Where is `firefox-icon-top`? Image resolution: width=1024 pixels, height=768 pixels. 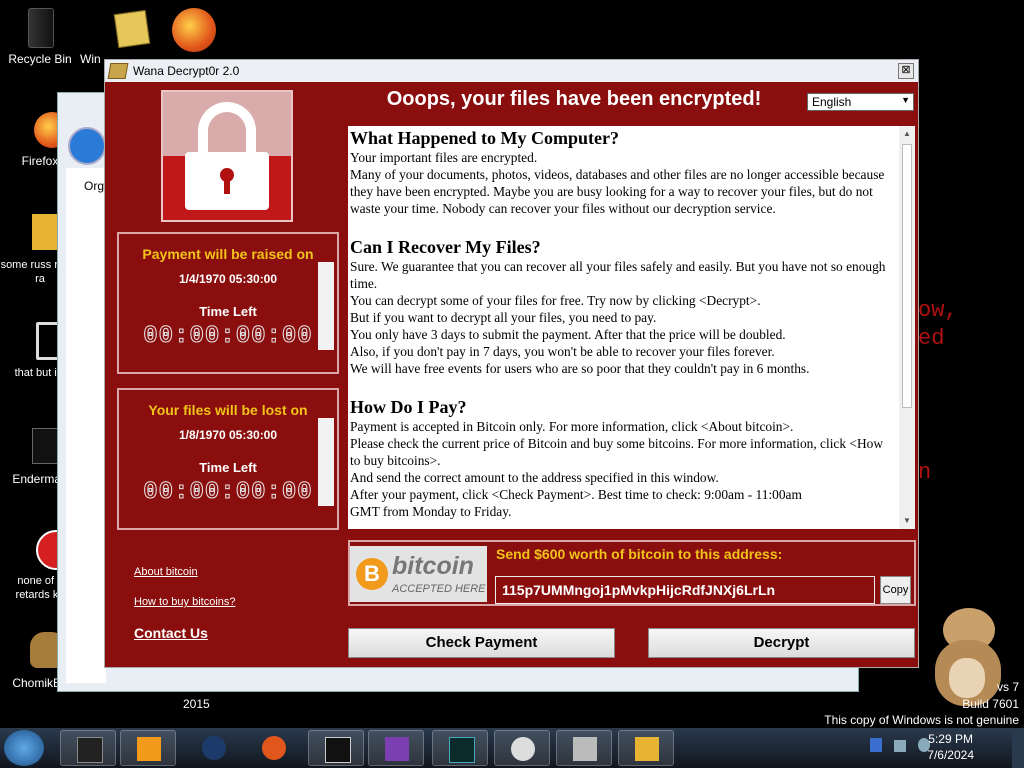
firefox-icon-top is located at coordinates (194, 30).